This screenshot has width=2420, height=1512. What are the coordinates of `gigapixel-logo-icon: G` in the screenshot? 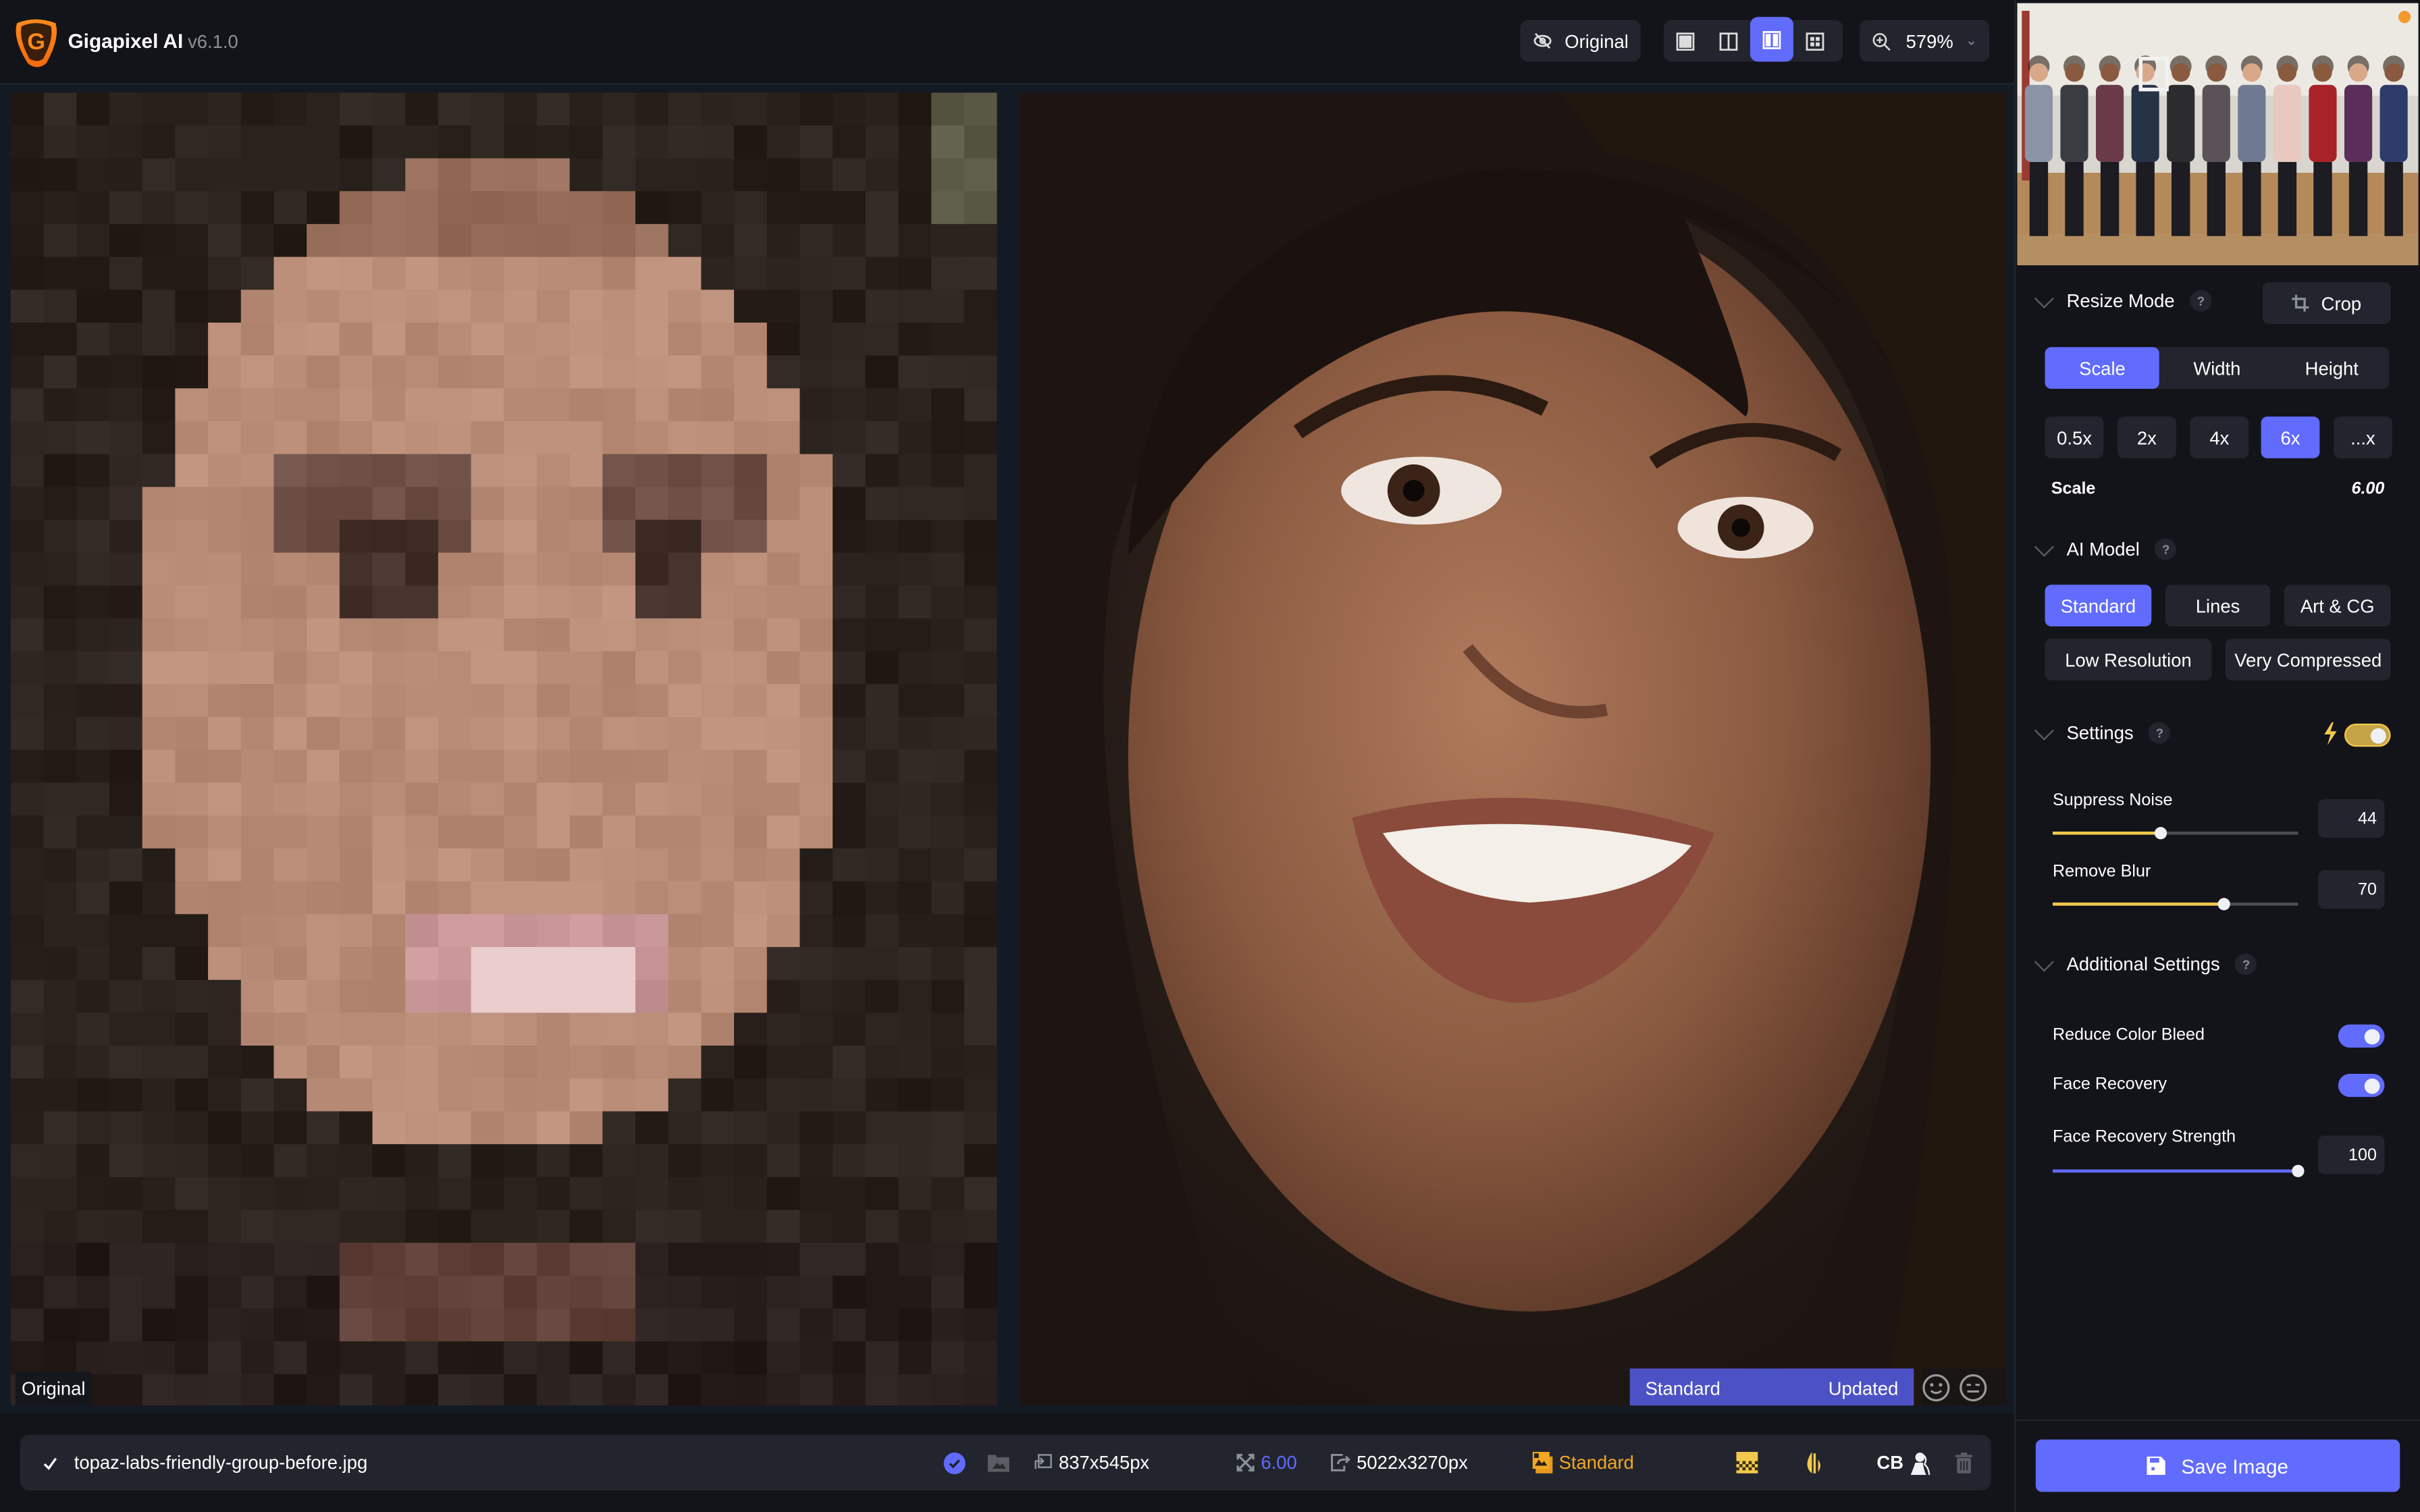 It's located at (36, 43).